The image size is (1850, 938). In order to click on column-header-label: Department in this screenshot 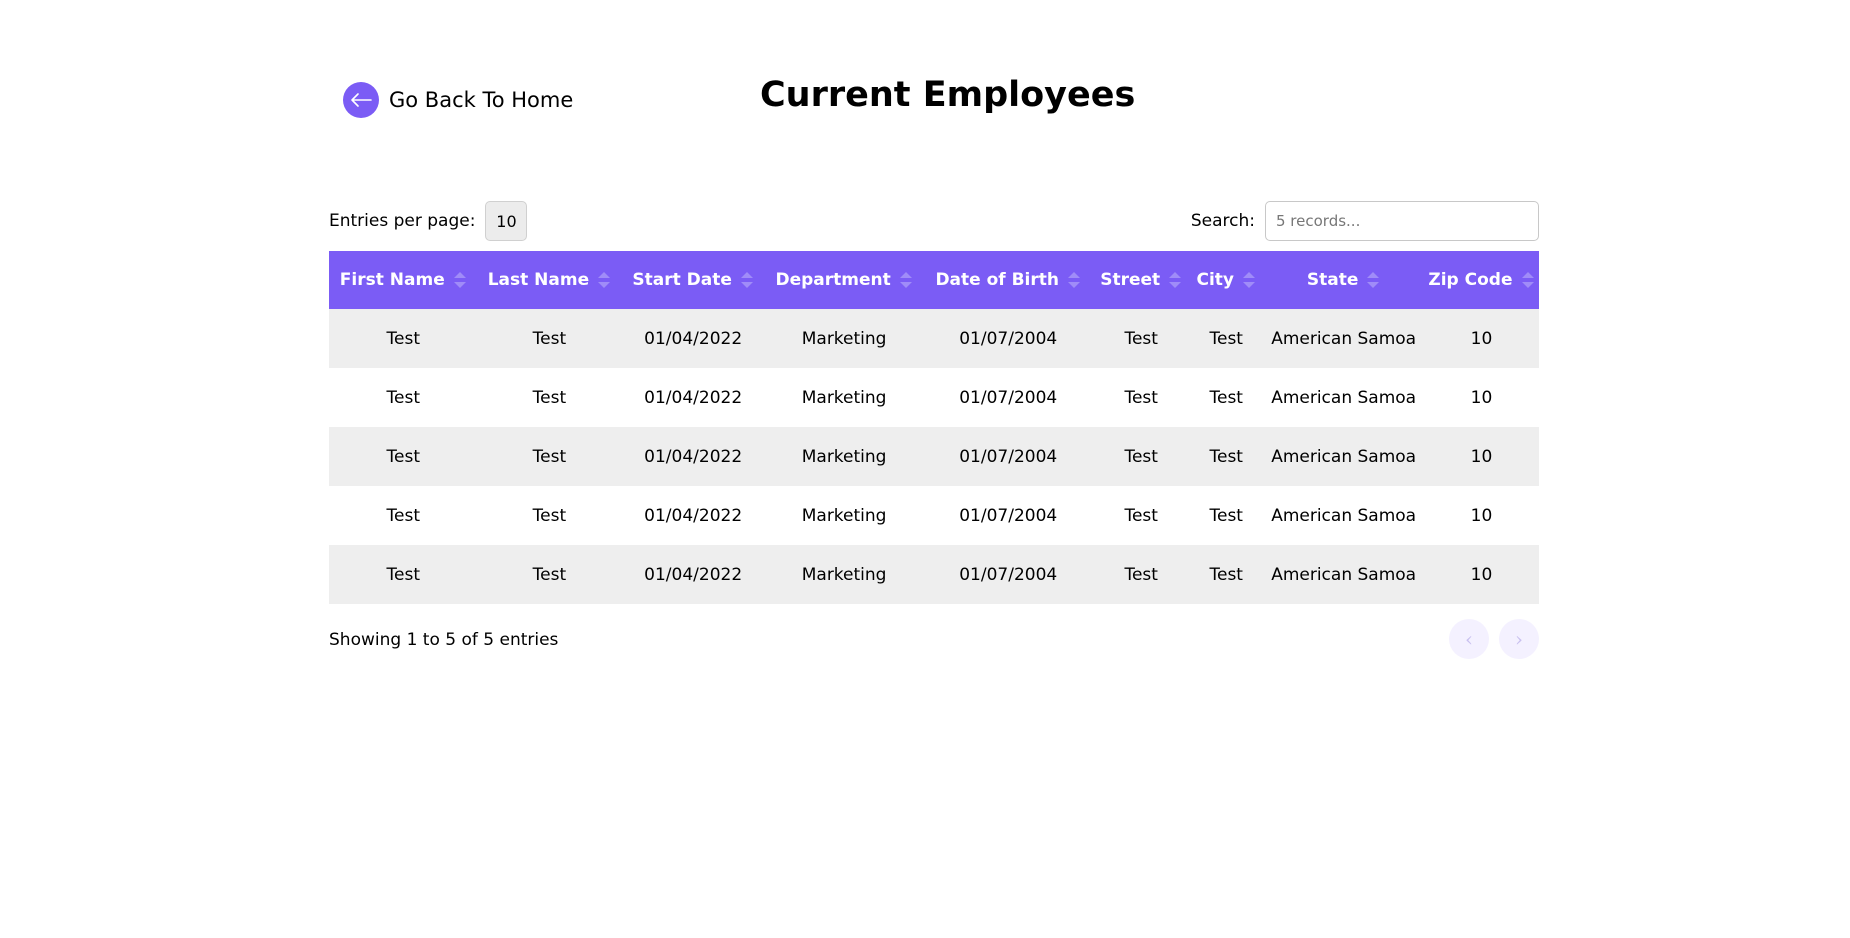, I will do `click(833, 280)`.